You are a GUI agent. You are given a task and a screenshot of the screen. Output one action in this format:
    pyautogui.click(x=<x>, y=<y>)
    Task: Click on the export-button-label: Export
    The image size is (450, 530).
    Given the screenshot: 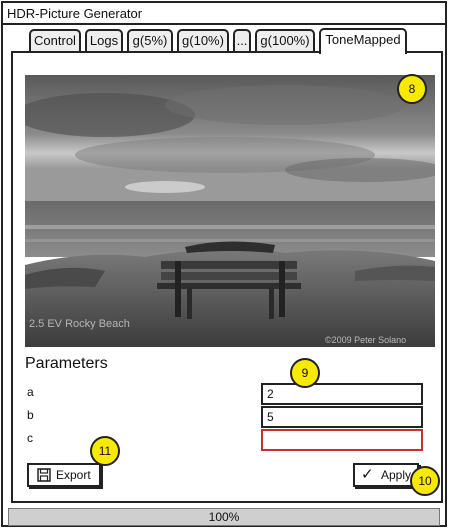 What is the action you would take?
    pyautogui.click(x=73, y=475)
    